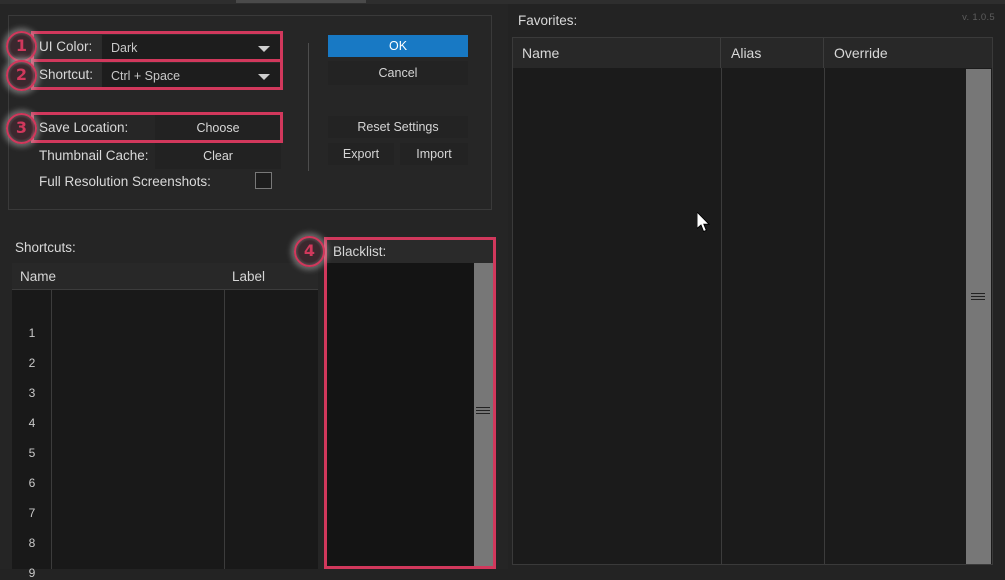 Image resolution: width=1005 pixels, height=580 pixels. Describe the element at coordinates (32, 333) in the screenshot. I see `table-row: 1` at that location.